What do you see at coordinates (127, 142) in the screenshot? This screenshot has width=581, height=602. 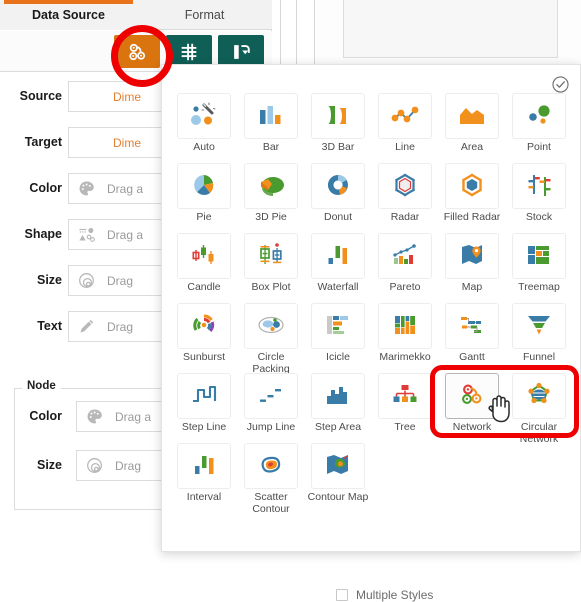 I see `shelf-target-value: Dime` at bounding box center [127, 142].